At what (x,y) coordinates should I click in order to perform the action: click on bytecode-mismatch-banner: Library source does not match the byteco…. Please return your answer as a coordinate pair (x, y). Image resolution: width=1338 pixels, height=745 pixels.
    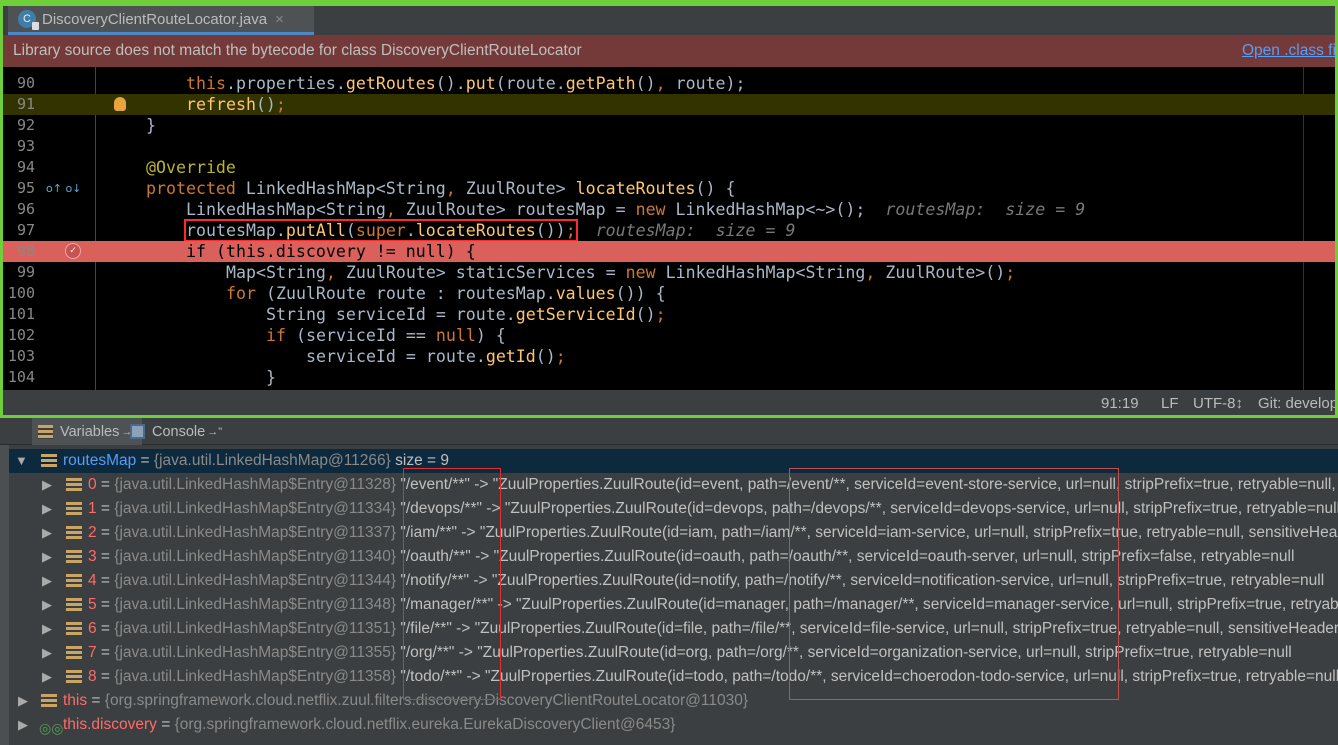
    Looking at the image, I should click on (669, 51).